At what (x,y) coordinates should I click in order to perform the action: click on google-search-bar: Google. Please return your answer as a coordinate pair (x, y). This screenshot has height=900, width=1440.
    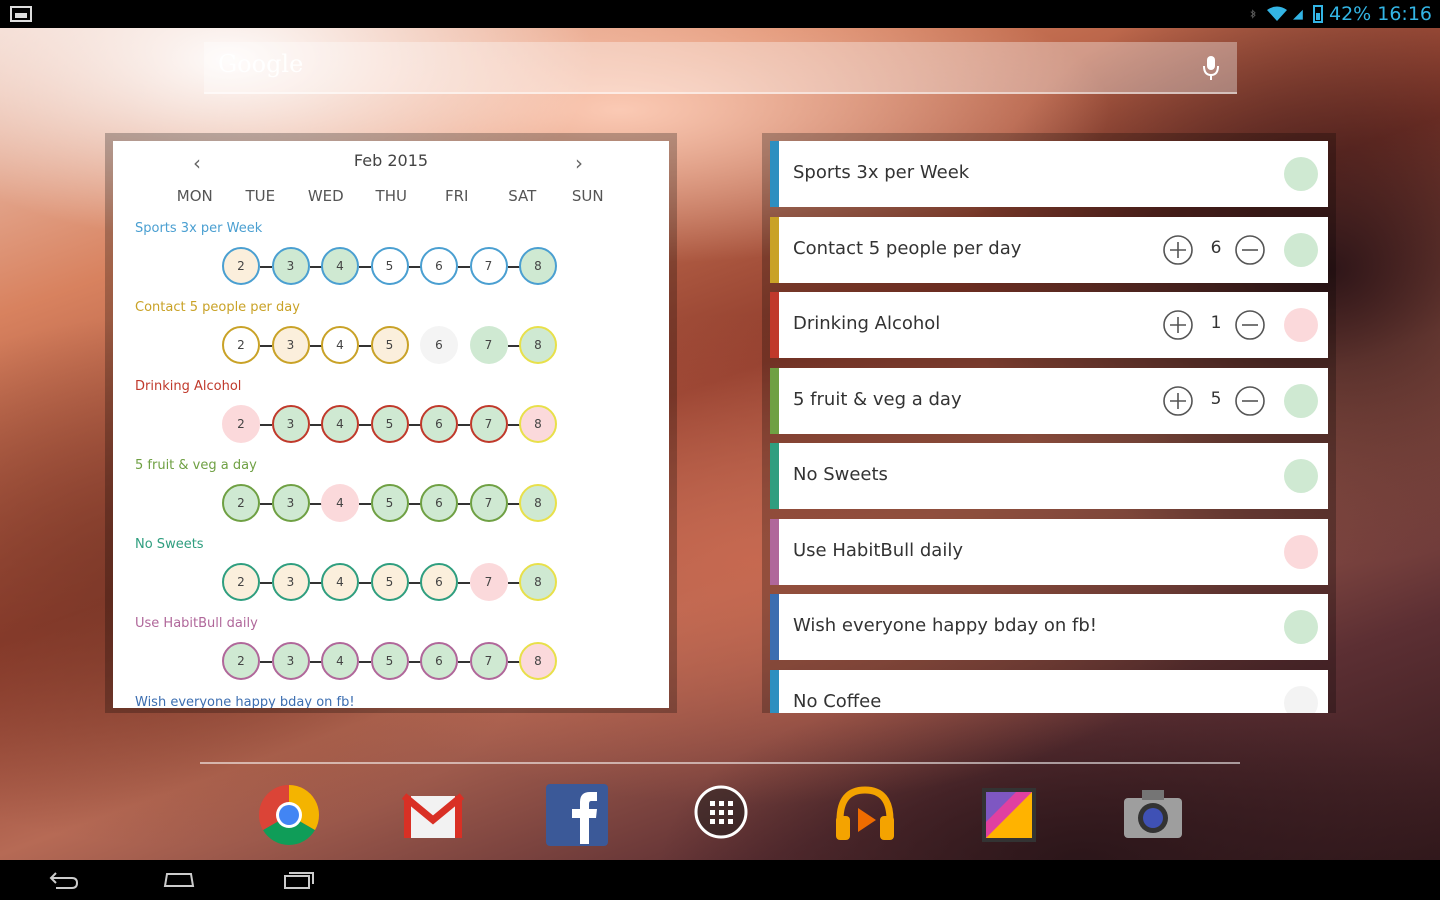
    Looking at the image, I should click on (720, 68).